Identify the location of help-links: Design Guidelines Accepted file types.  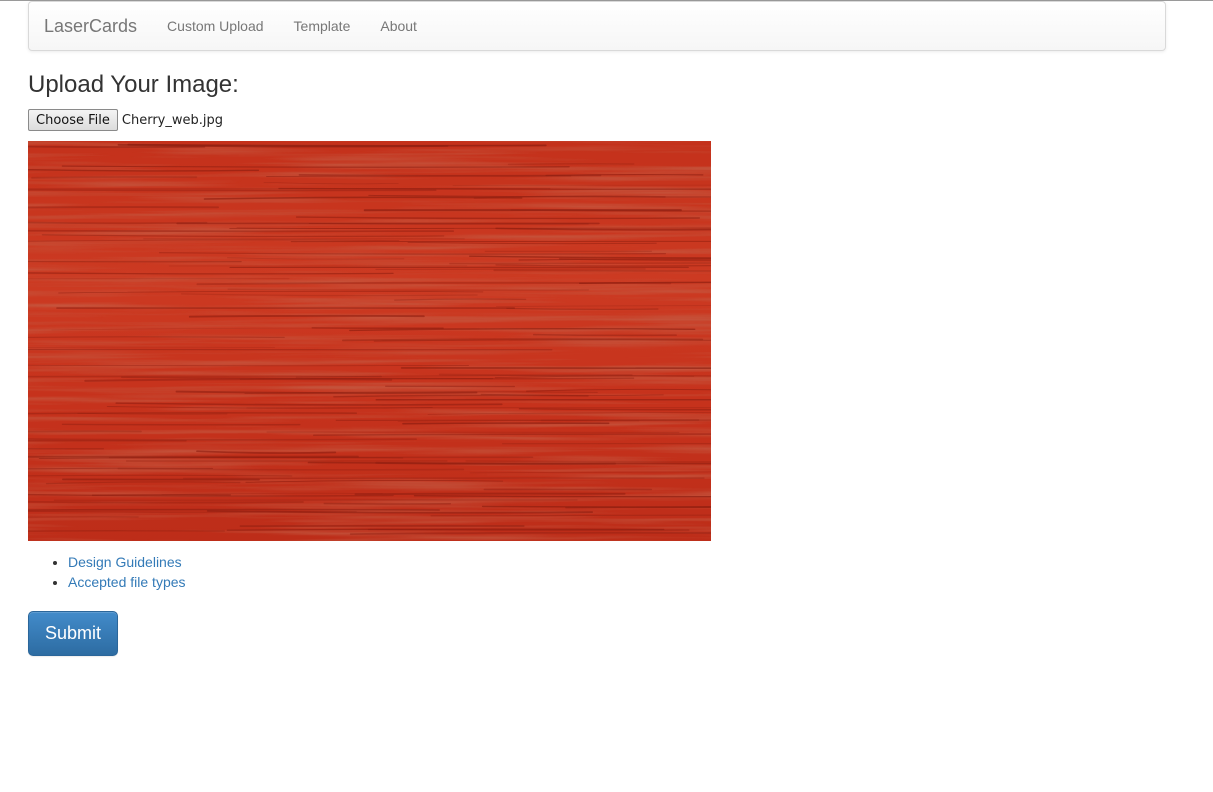
(107, 572).